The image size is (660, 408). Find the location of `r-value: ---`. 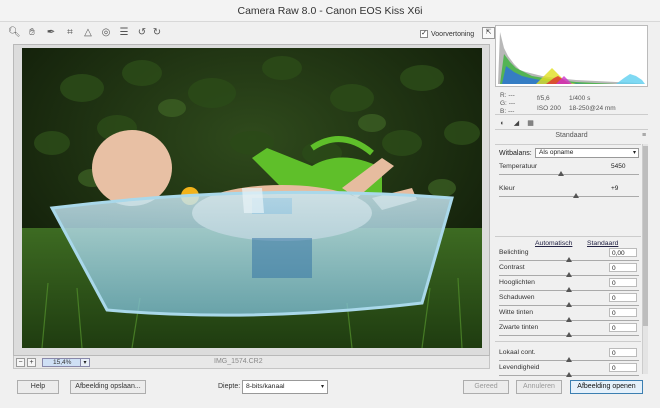

r-value: --- is located at coordinates (511, 95).